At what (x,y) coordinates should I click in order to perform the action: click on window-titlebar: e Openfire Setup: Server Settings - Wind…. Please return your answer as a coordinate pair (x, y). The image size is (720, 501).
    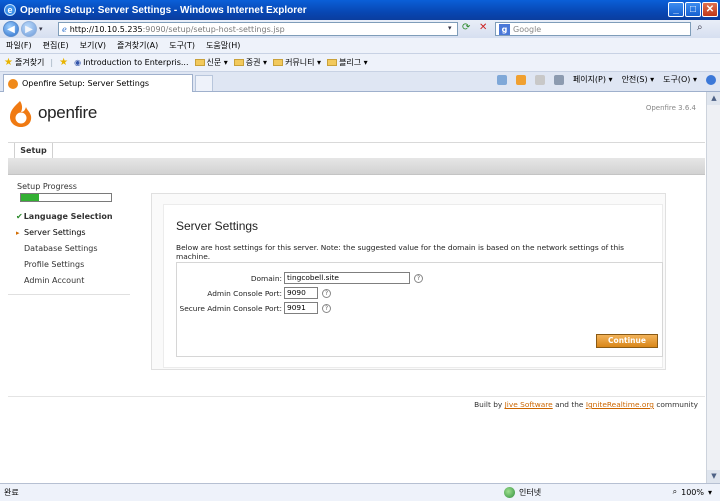
    Looking at the image, I should click on (360, 10).